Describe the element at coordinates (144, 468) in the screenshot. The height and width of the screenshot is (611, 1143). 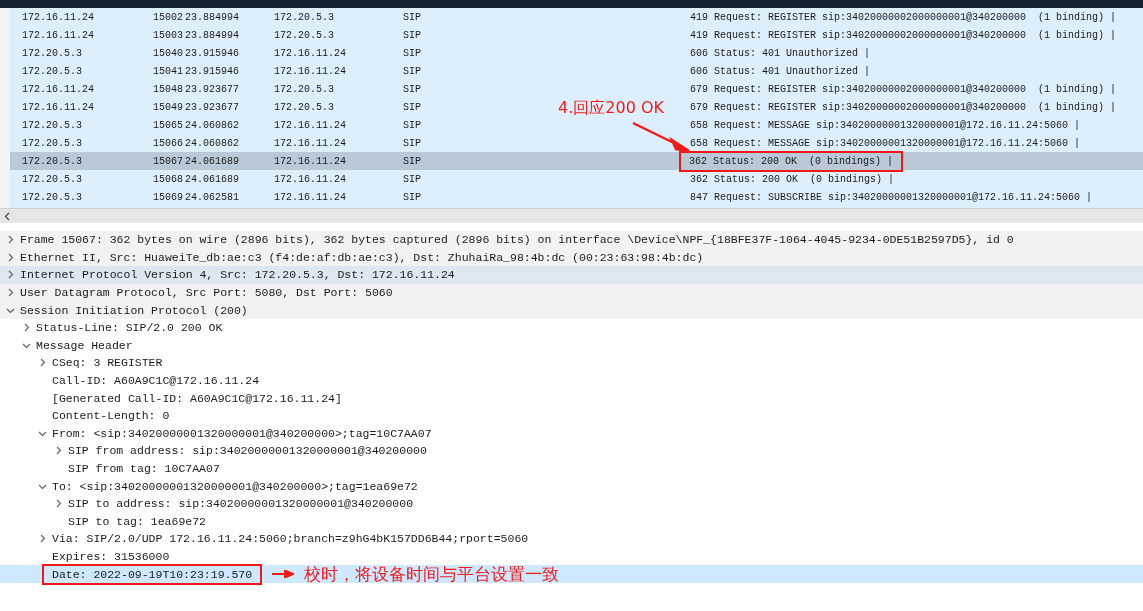
I see `tree-row-text: SIP from tag: 10C7AA07` at that location.